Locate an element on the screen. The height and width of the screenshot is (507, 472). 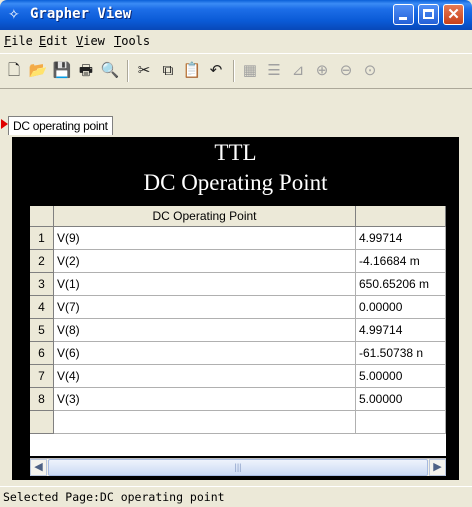
cell-node-name: V(2) is located at coordinates (205, 261).